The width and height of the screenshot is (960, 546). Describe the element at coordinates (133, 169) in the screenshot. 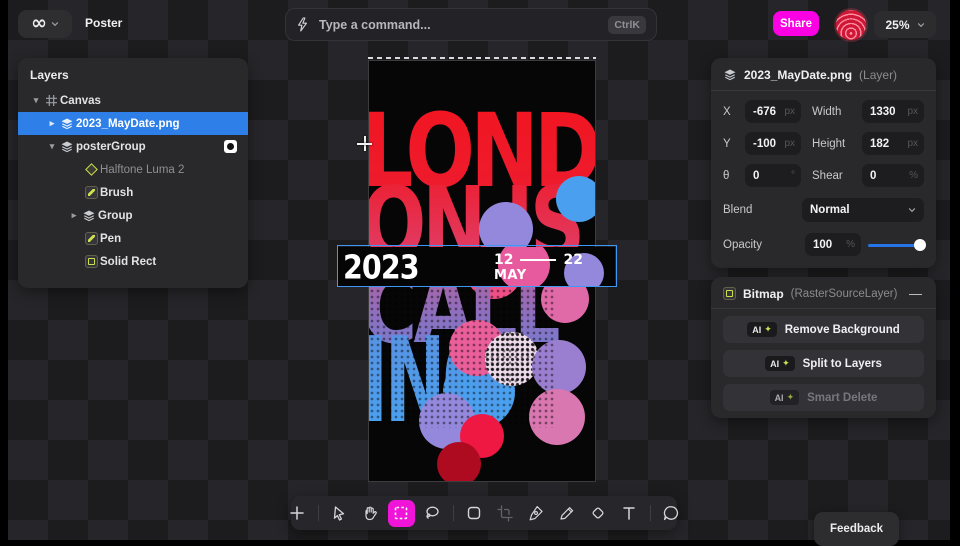

I see `layer-row-halftone-luma: Halftone Luma 2` at that location.